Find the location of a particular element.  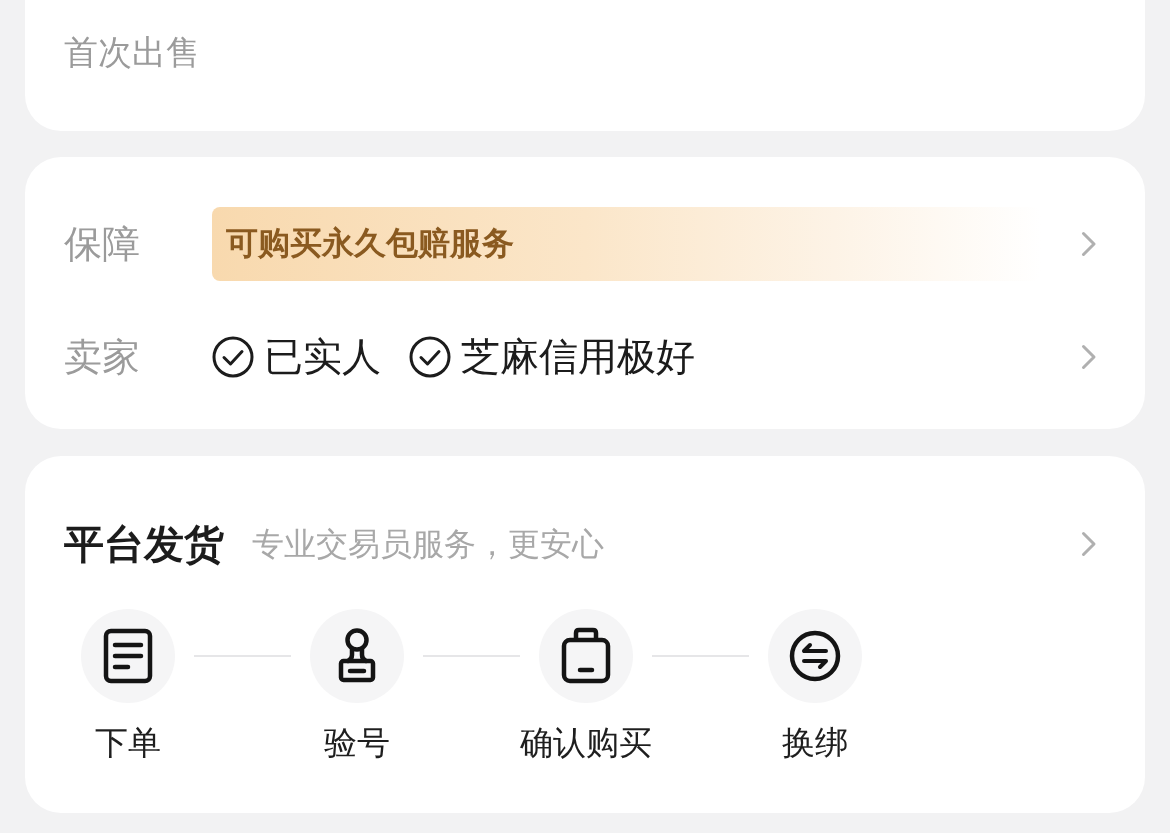

listing-note: 首次出售 is located at coordinates (132, 52).